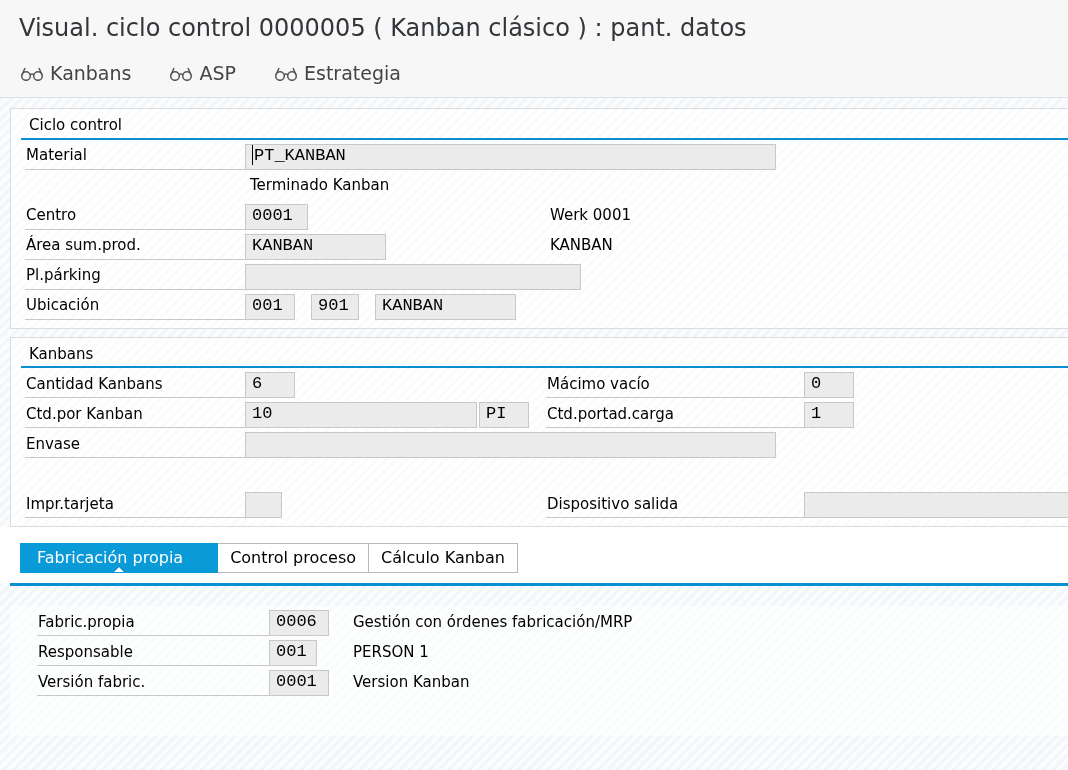 Image resolution: width=1068 pixels, height=770 pixels. Describe the element at coordinates (119, 568) in the screenshot. I see `pointer-icon` at that location.